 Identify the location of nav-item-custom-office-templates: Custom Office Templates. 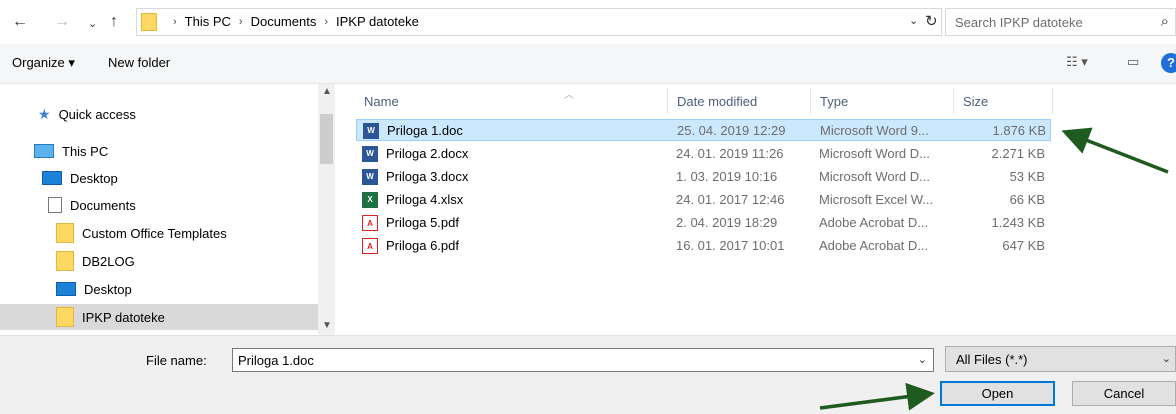
(159, 233).